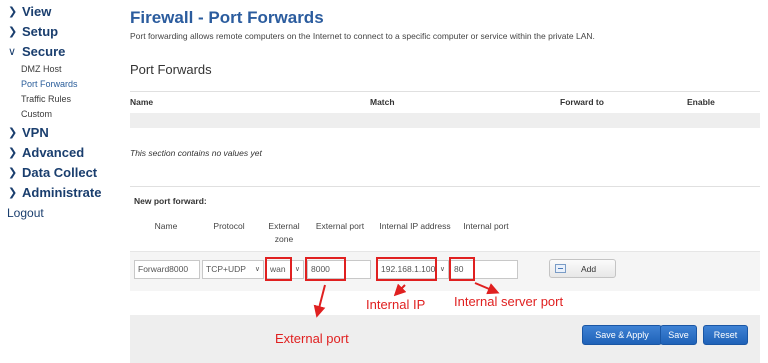 The image size is (768, 363). What do you see at coordinates (487, 288) in the screenshot?
I see `arrow-internal-port` at bounding box center [487, 288].